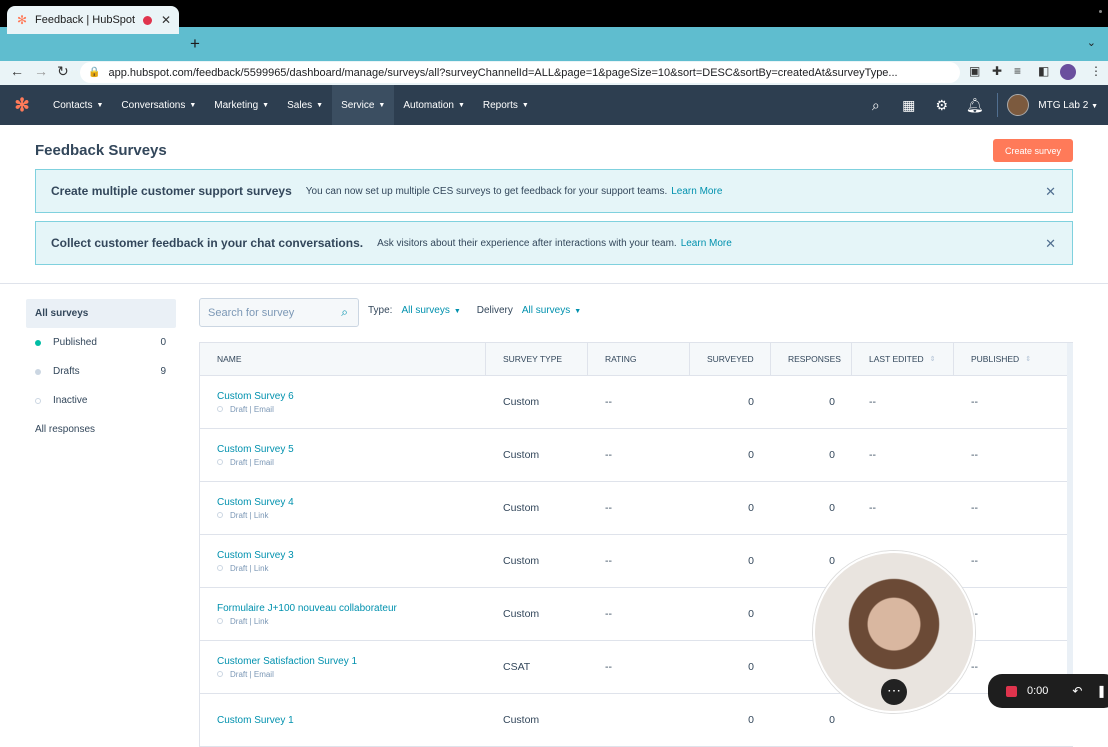 This screenshot has width=1108, height=747. I want to click on survey-status-text: Draft | Link, so click(249, 621).